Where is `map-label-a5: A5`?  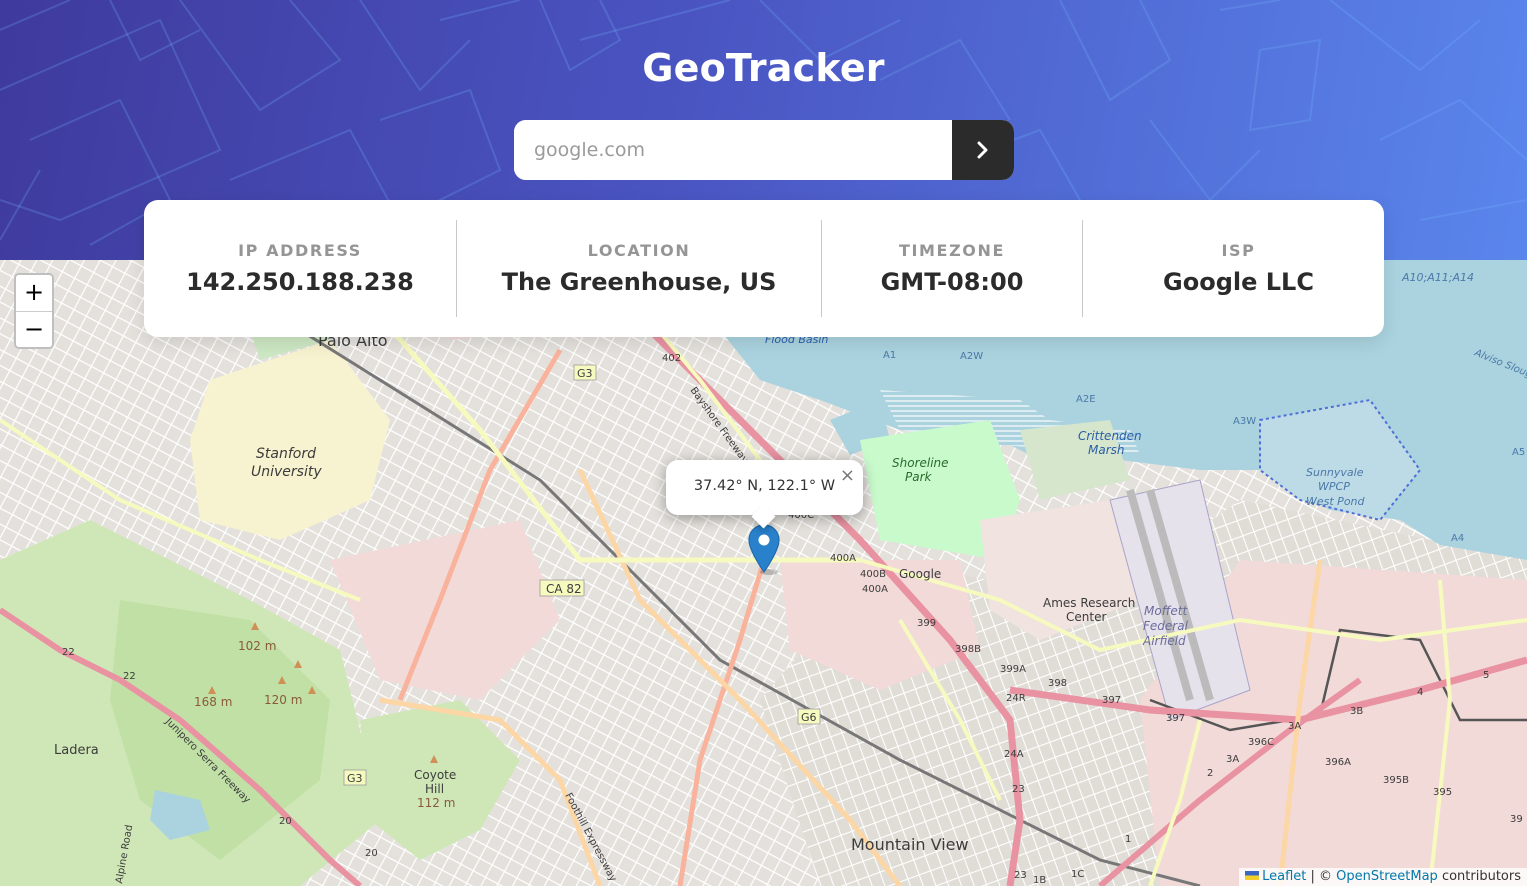 map-label-a5: A5 is located at coordinates (1518, 452).